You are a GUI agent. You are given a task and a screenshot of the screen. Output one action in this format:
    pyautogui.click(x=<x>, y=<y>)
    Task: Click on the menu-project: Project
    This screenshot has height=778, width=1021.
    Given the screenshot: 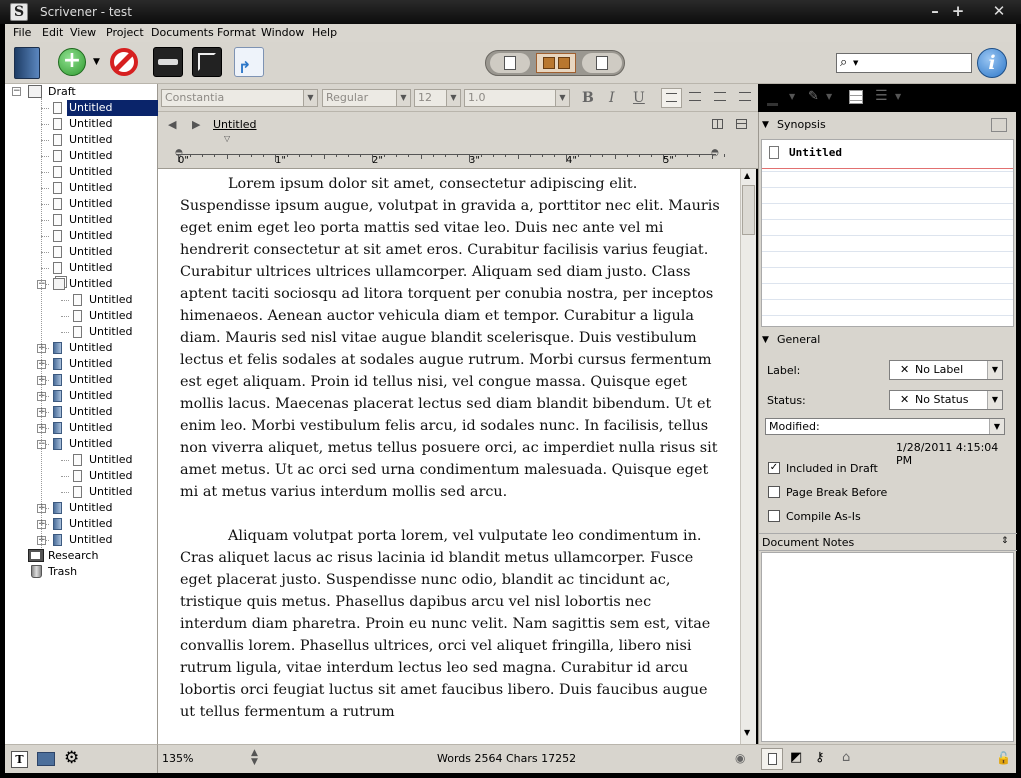 What is the action you would take?
    pyautogui.click(x=125, y=32)
    